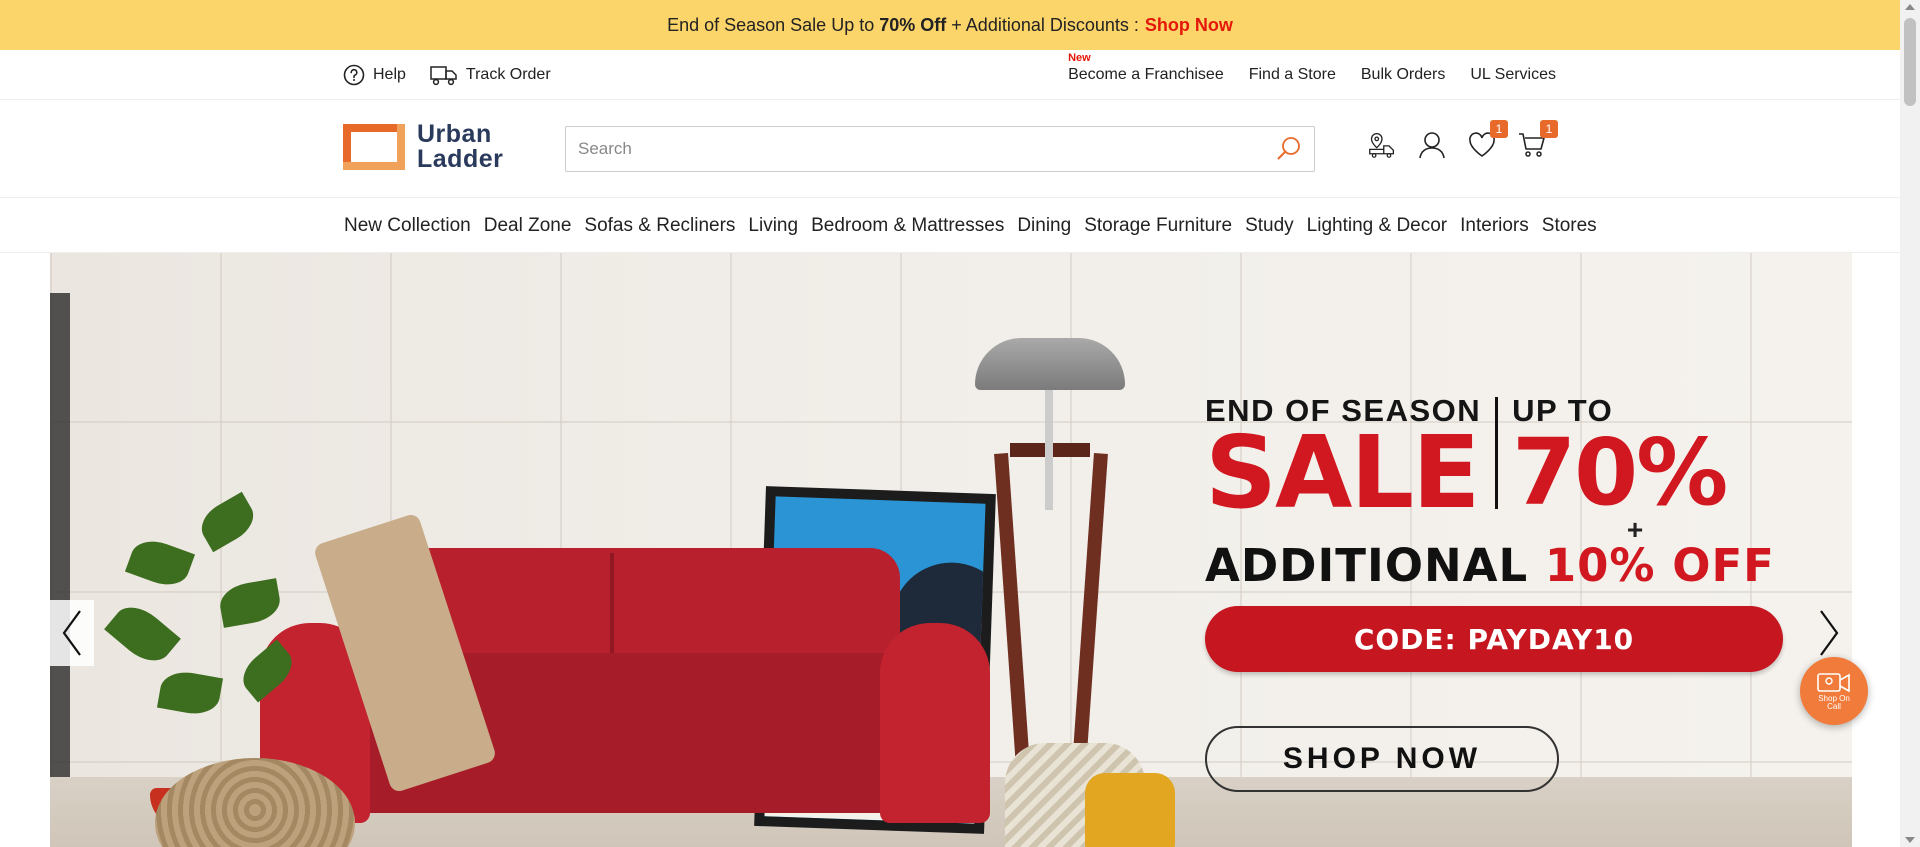 This screenshot has height=847, width=1920. What do you see at coordinates (1494, 639) in the screenshot?
I see `promo-code-pill: CODE: PAYDAY10` at bounding box center [1494, 639].